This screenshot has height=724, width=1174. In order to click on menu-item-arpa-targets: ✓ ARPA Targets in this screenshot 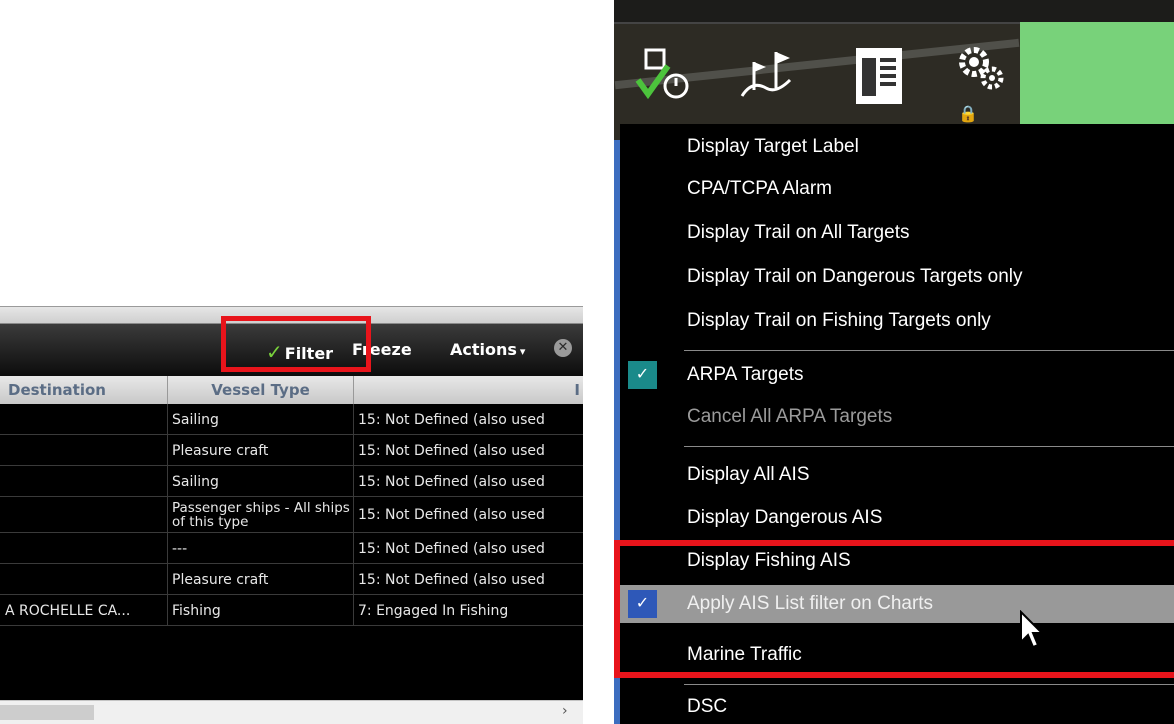, I will do `click(897, 375)`.